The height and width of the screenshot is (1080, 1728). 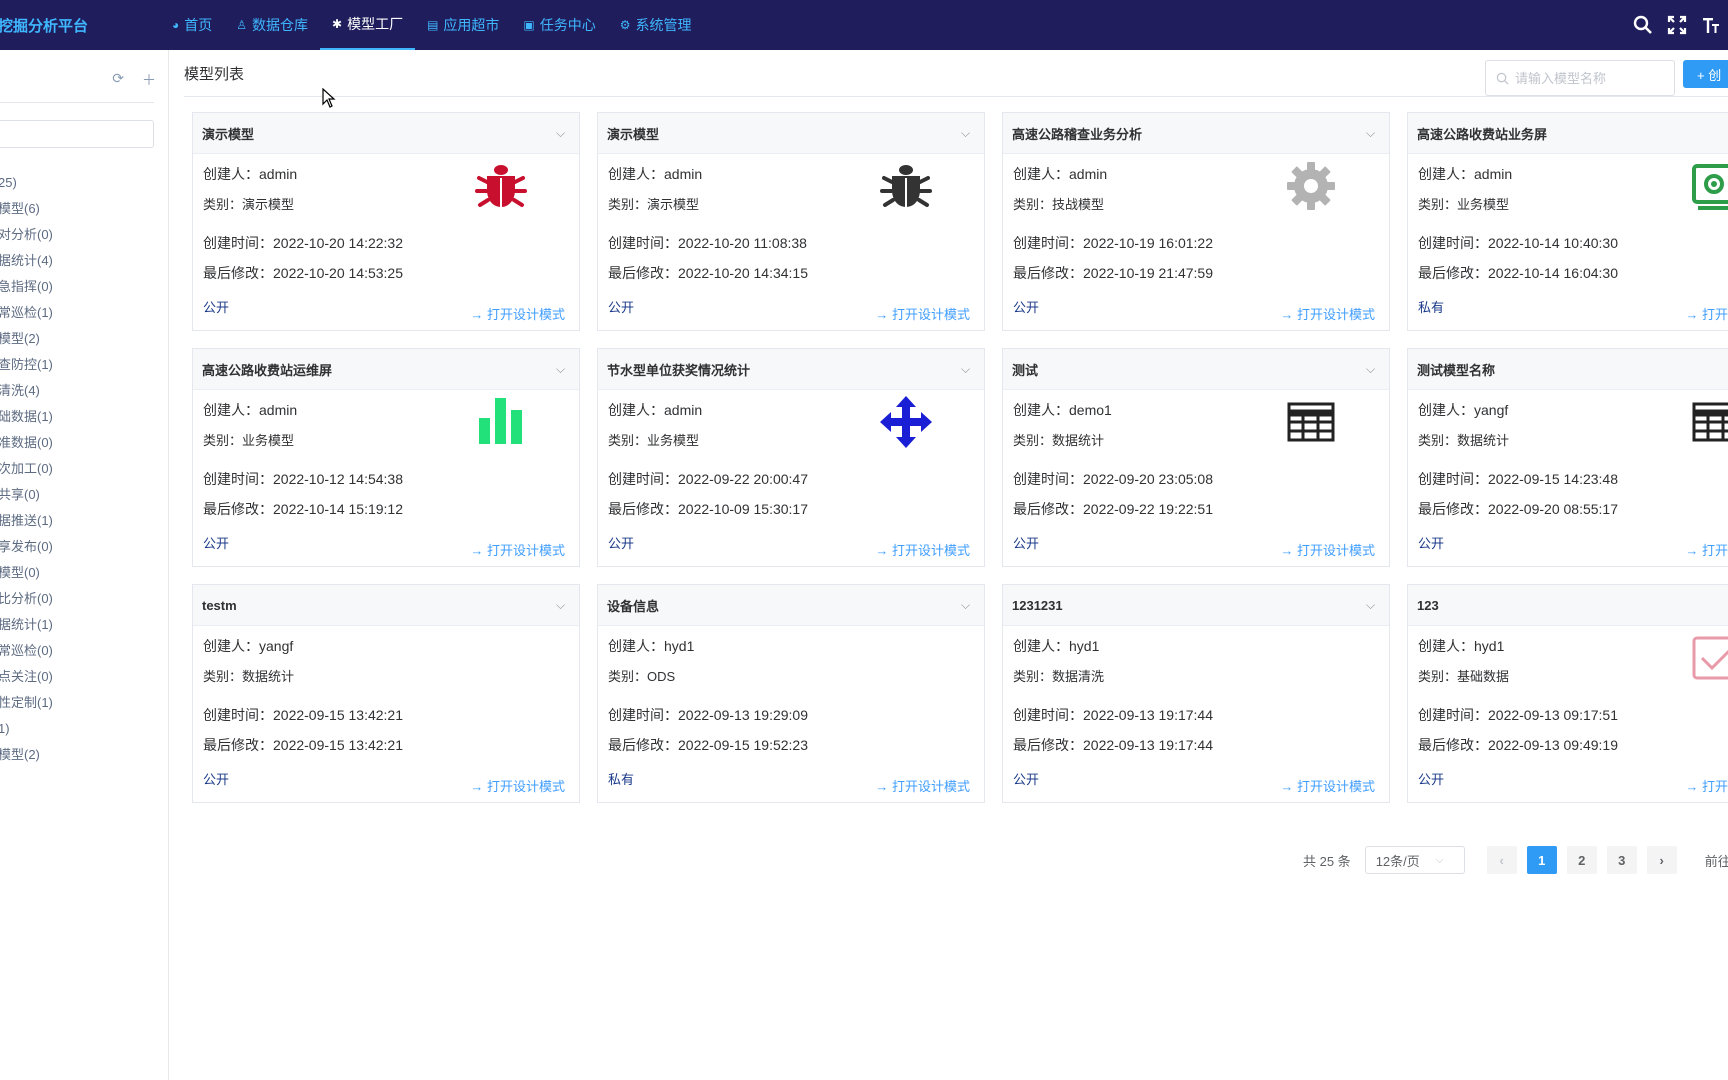 What do you see at coordinates (268, 676) in the screenshot?
I see `category-value: 数据统计` at bounding box center [268, 676].